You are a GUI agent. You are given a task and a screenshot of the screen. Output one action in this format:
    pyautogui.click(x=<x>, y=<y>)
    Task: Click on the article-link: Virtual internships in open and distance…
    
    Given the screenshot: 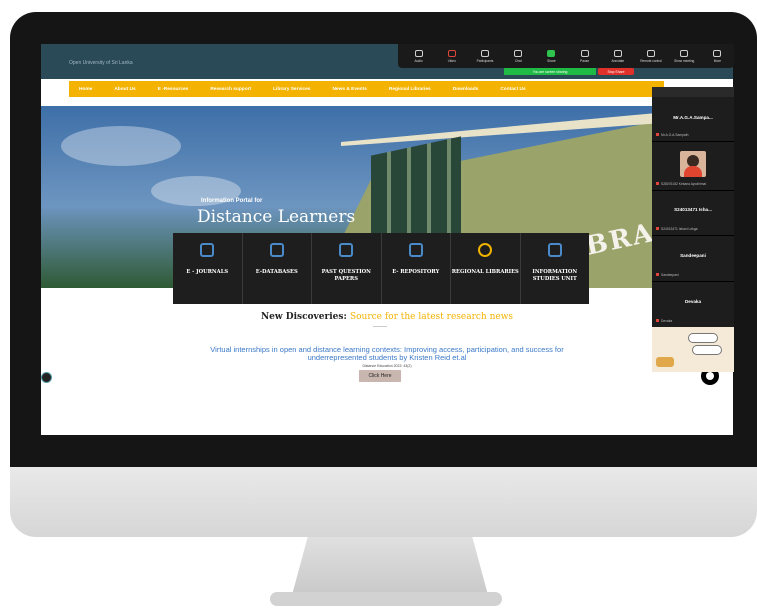 What is the action you would take?
    pyautogui.click(x=387, y=354)
    